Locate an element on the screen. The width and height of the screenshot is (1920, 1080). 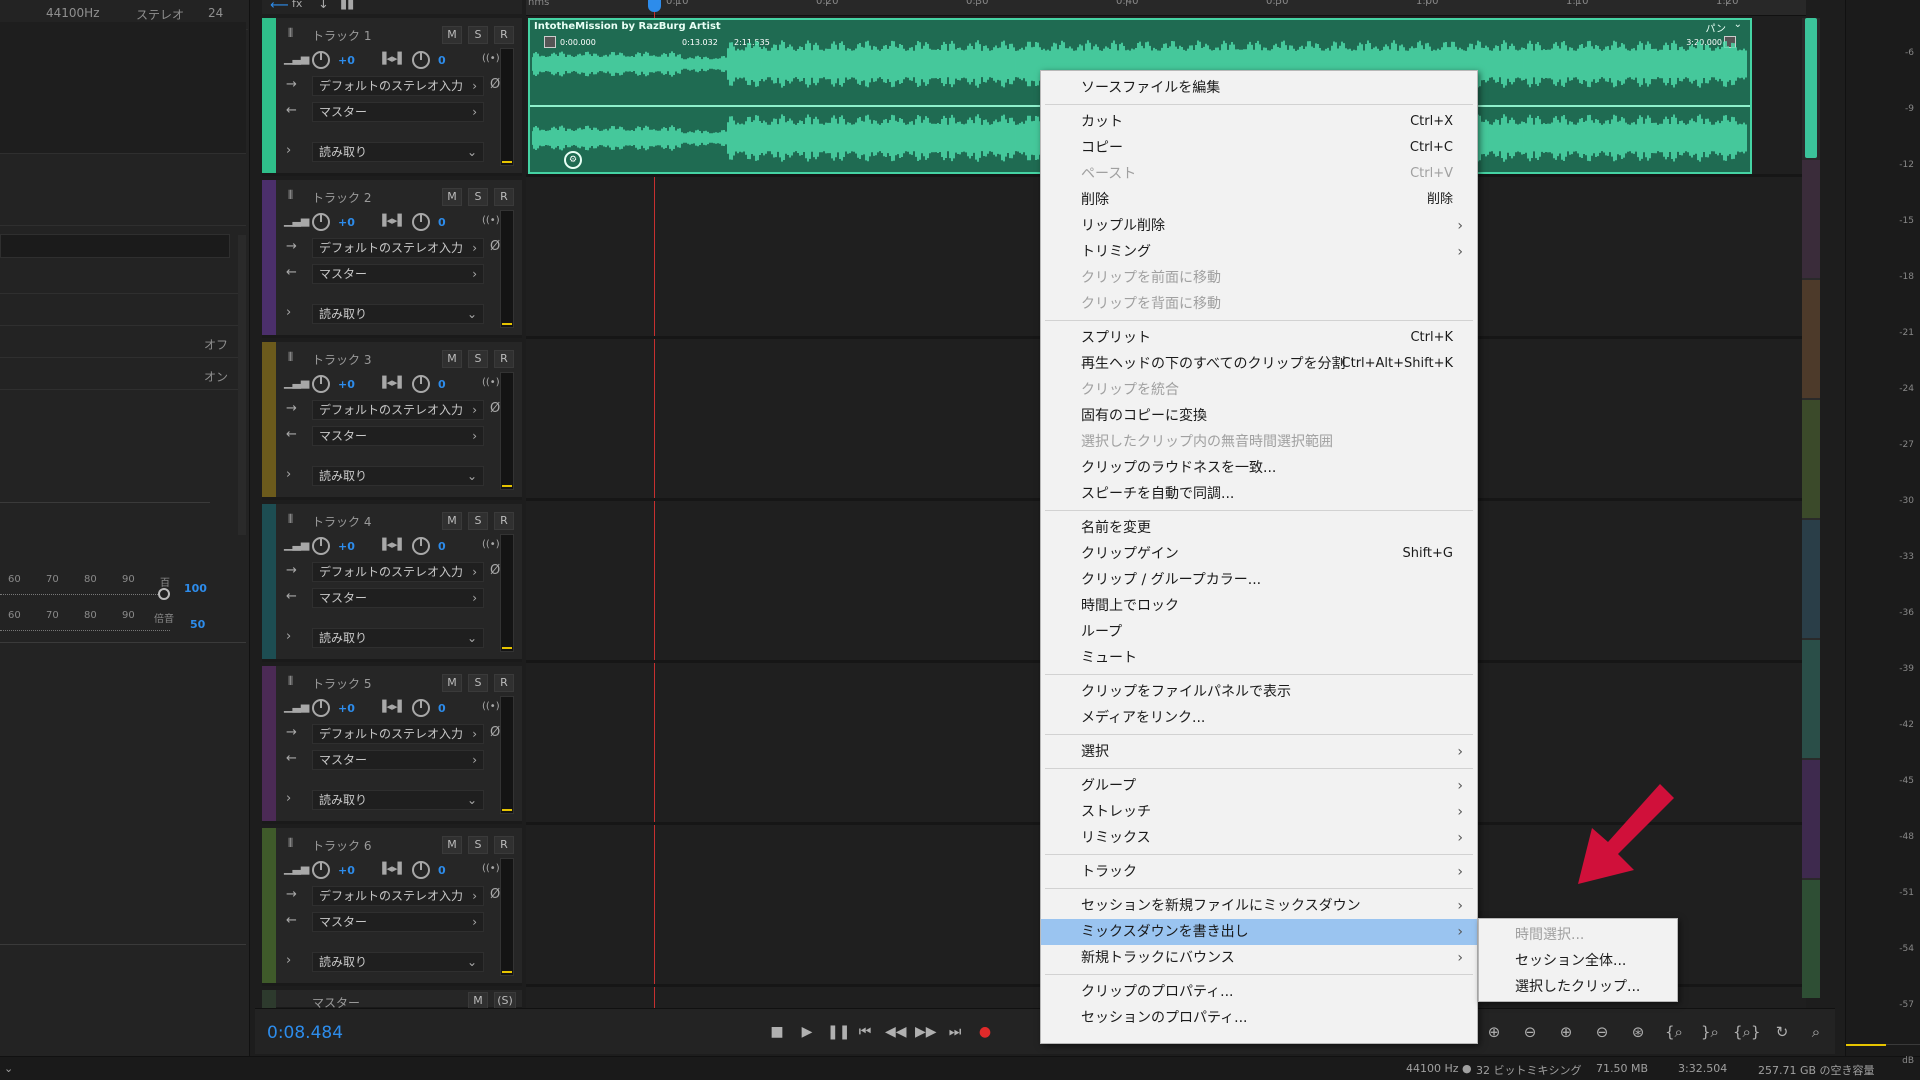
context-menu-item: カット Ctrl+X is located at coordinates (1259, 122).